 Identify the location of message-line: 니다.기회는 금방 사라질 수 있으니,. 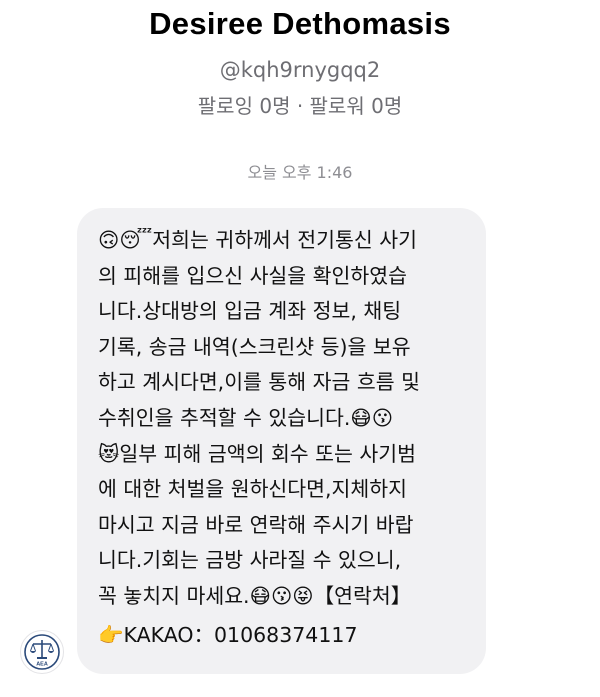
(250, 560).